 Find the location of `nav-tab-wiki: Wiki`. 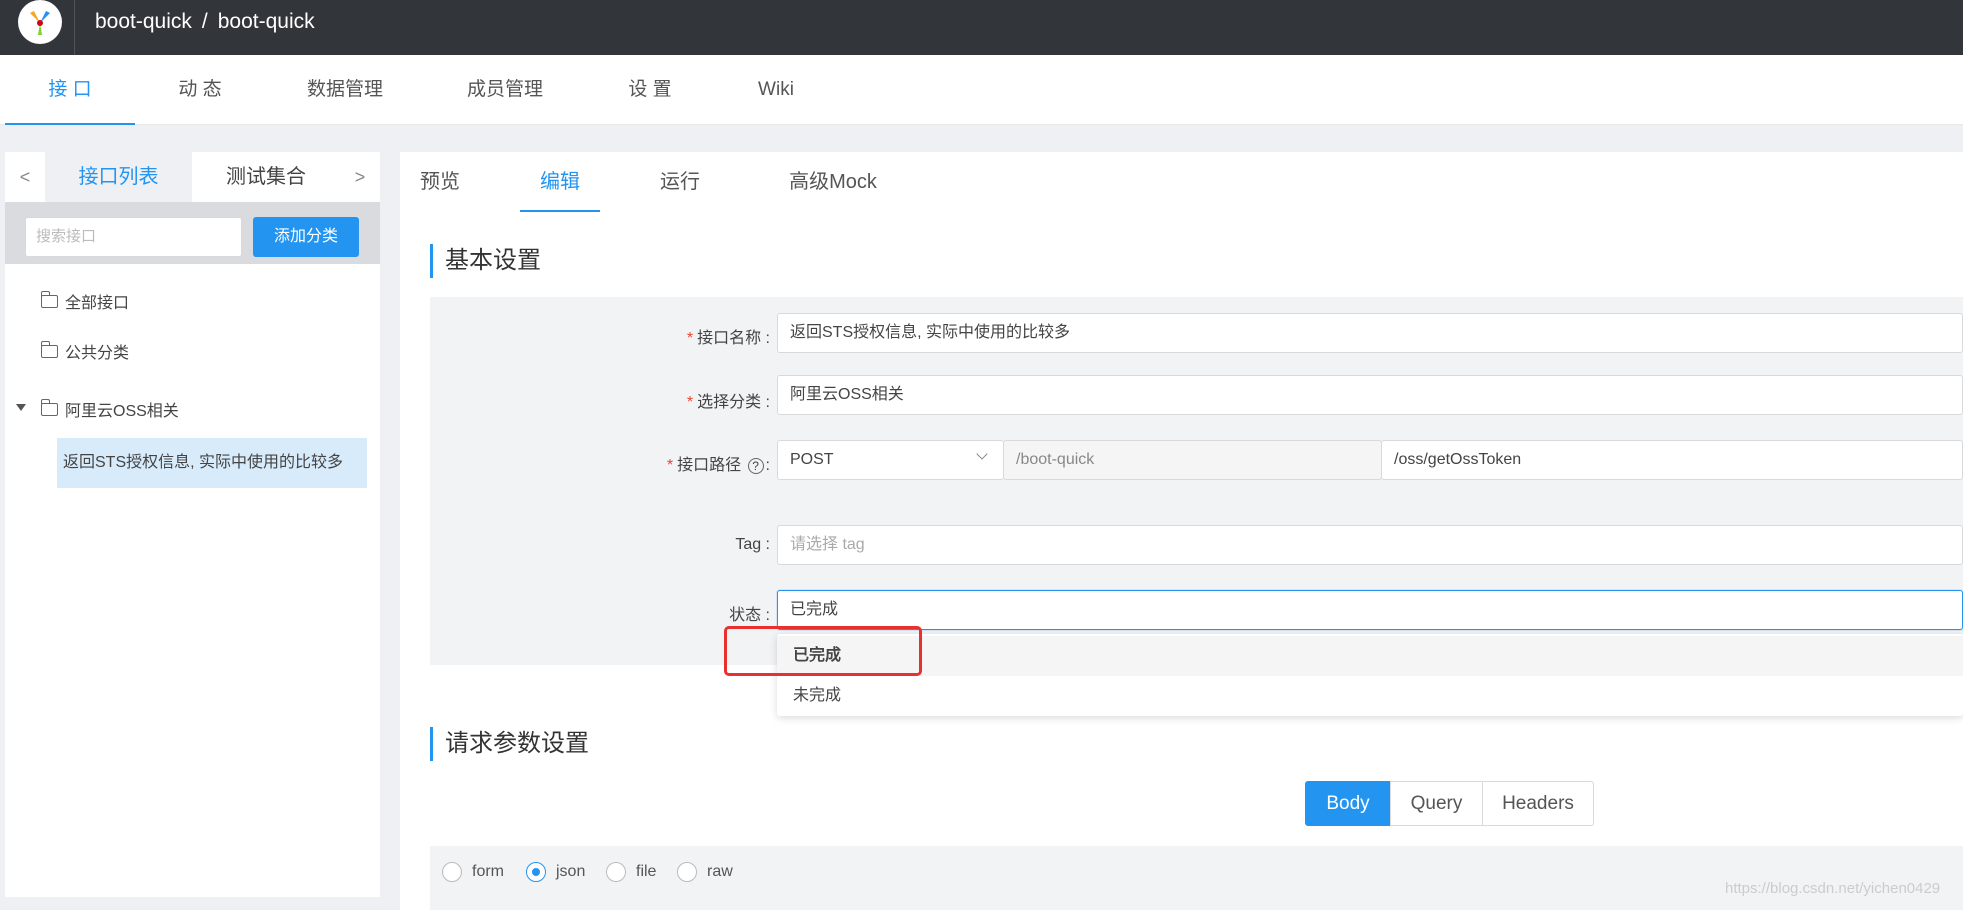

nav-tab-wiki: Wiki is located at coordinates (776, 90).